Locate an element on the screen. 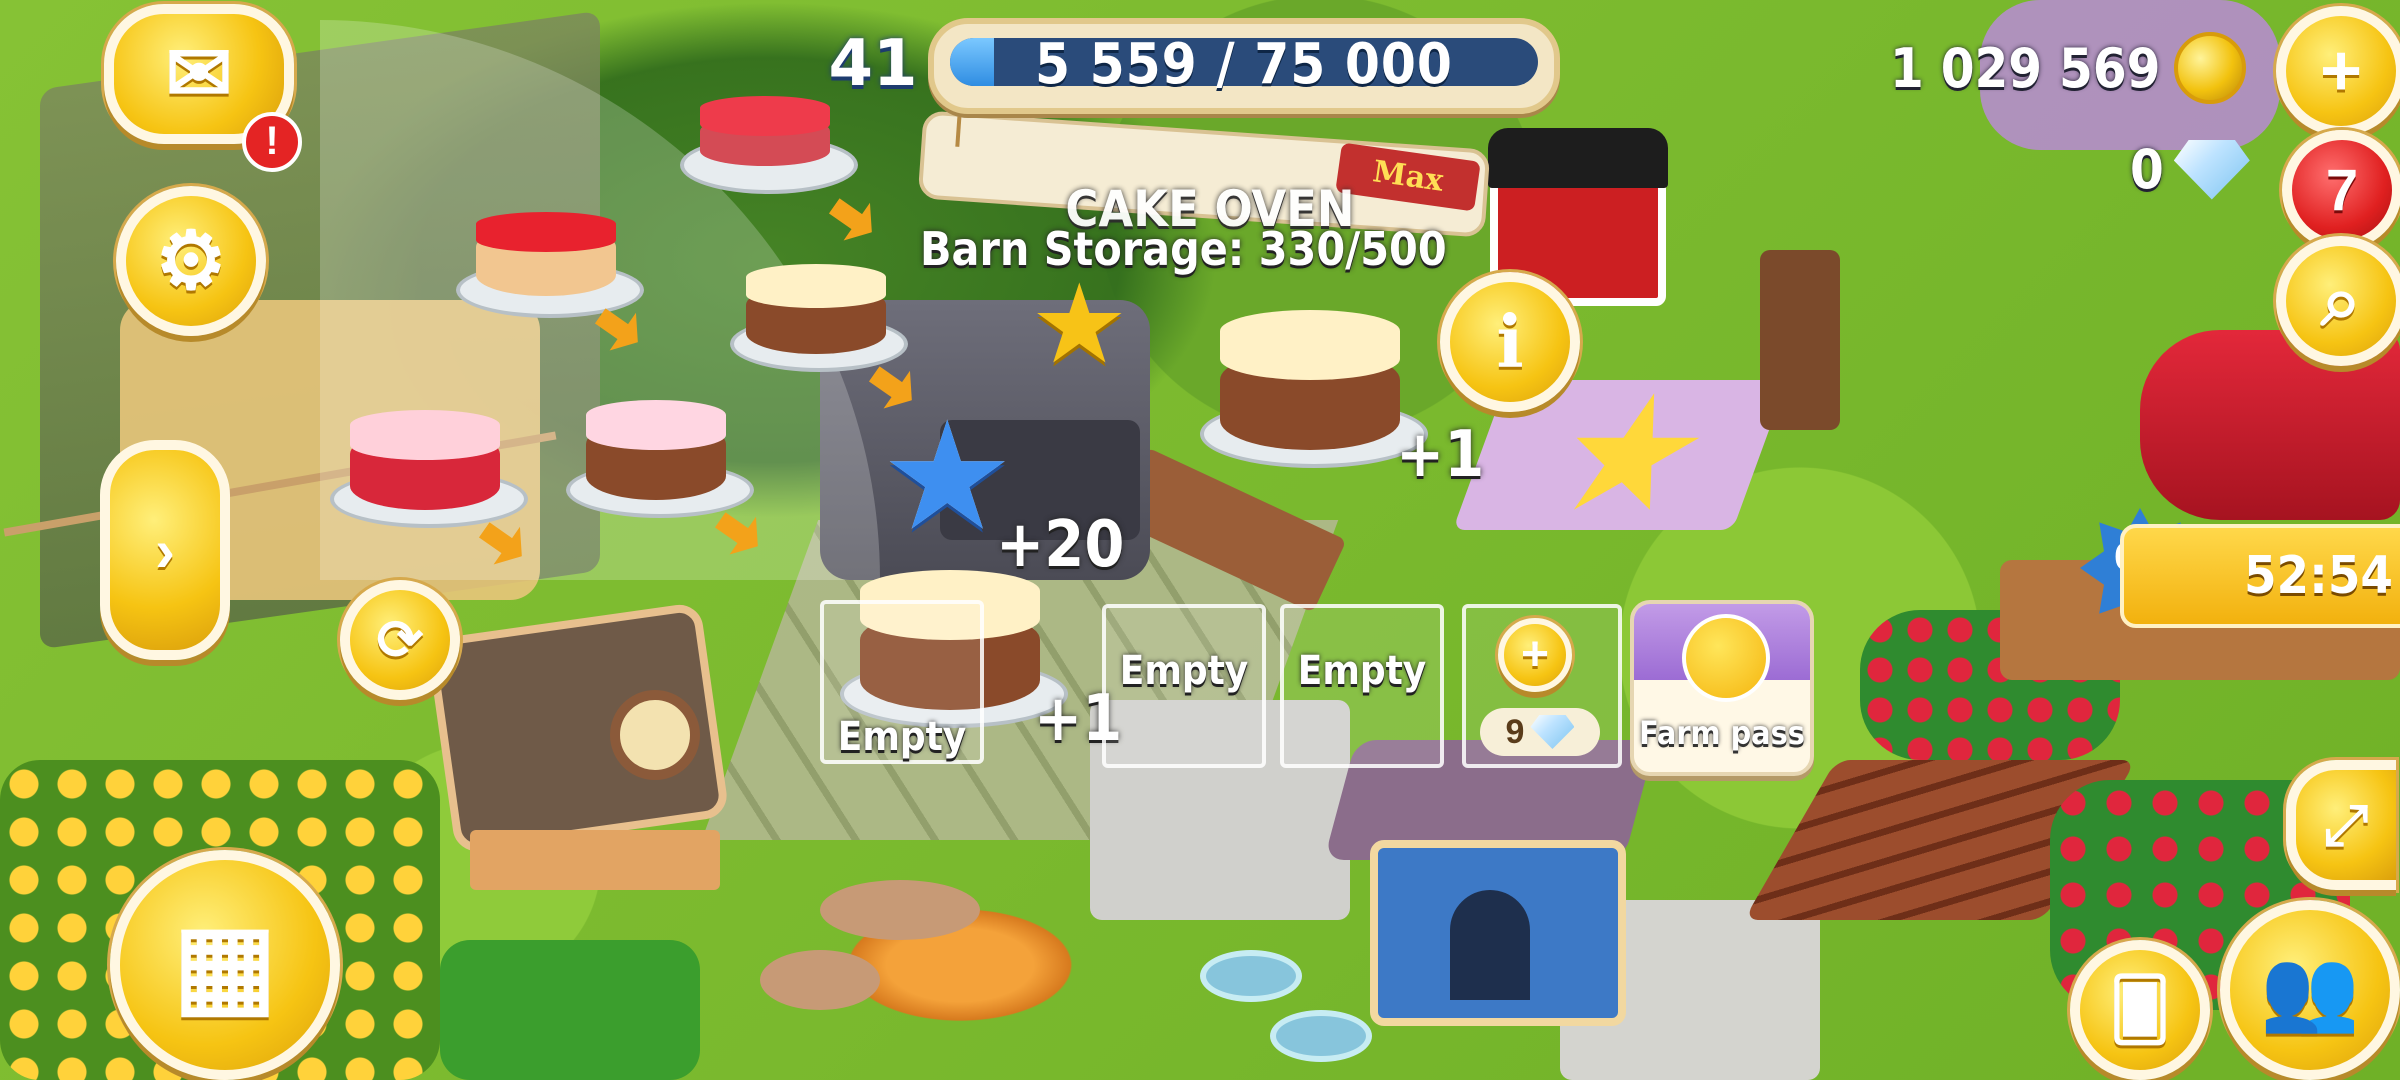 The width and height of the screenshot is (2400, 1080). recipe-birthday-cake is located at coordinates (656, 455).